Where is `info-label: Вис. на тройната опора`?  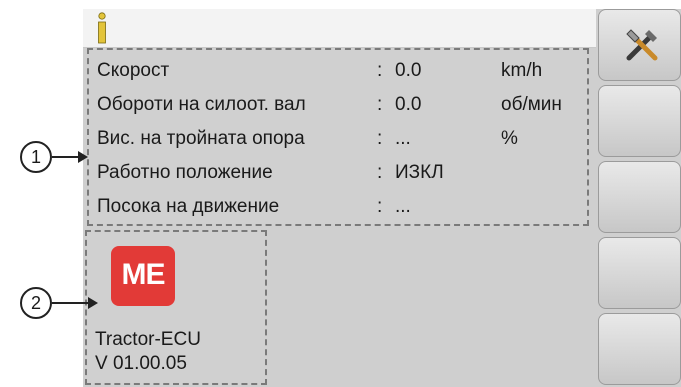 info-label: Вис. на тройната опора is located at coordinates (201, 138).